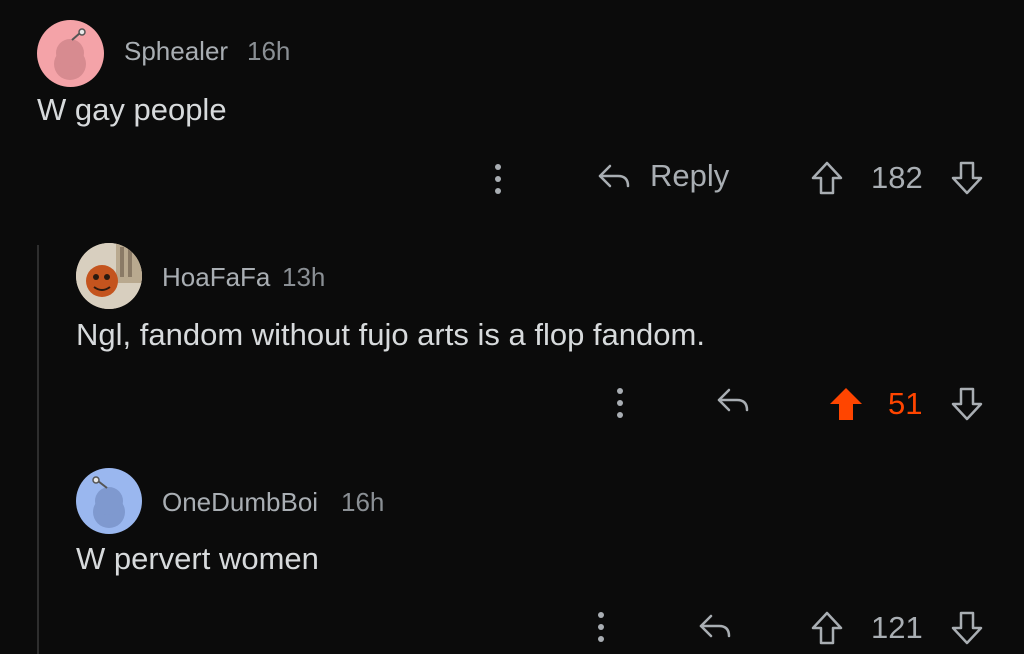 This screenshot has height=654, width=1024. I want to click on avatar-hoafafa, so click(109, 276).